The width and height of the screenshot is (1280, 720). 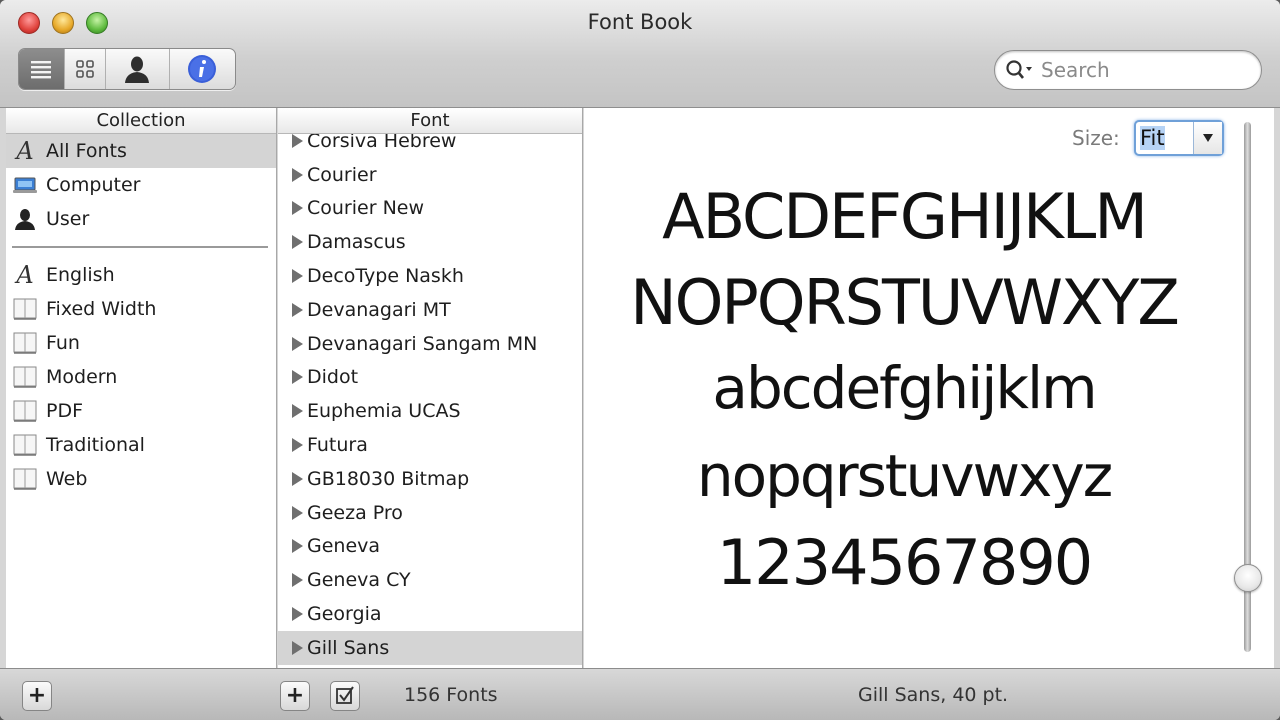 What do you see at coordinates (141, 343) in the screenshot?
I see `collection-item-fun: Fun` at bounding box center [141, 343].